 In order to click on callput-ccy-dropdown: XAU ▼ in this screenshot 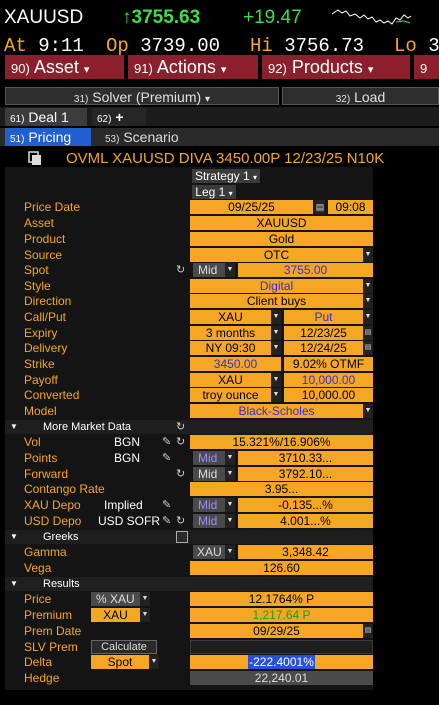, I will do `click(235, 317)`.